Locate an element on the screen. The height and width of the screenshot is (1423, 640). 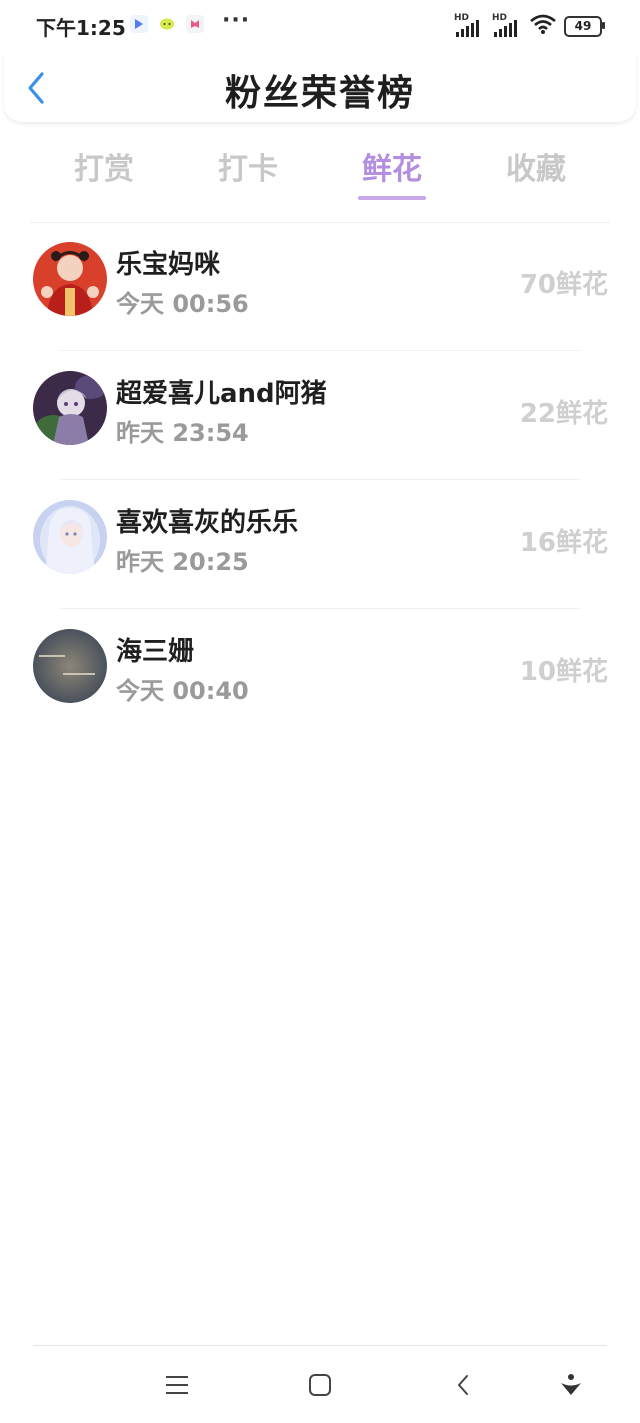
tab-checkin: 打卡 is located at coordinates (248, 166).